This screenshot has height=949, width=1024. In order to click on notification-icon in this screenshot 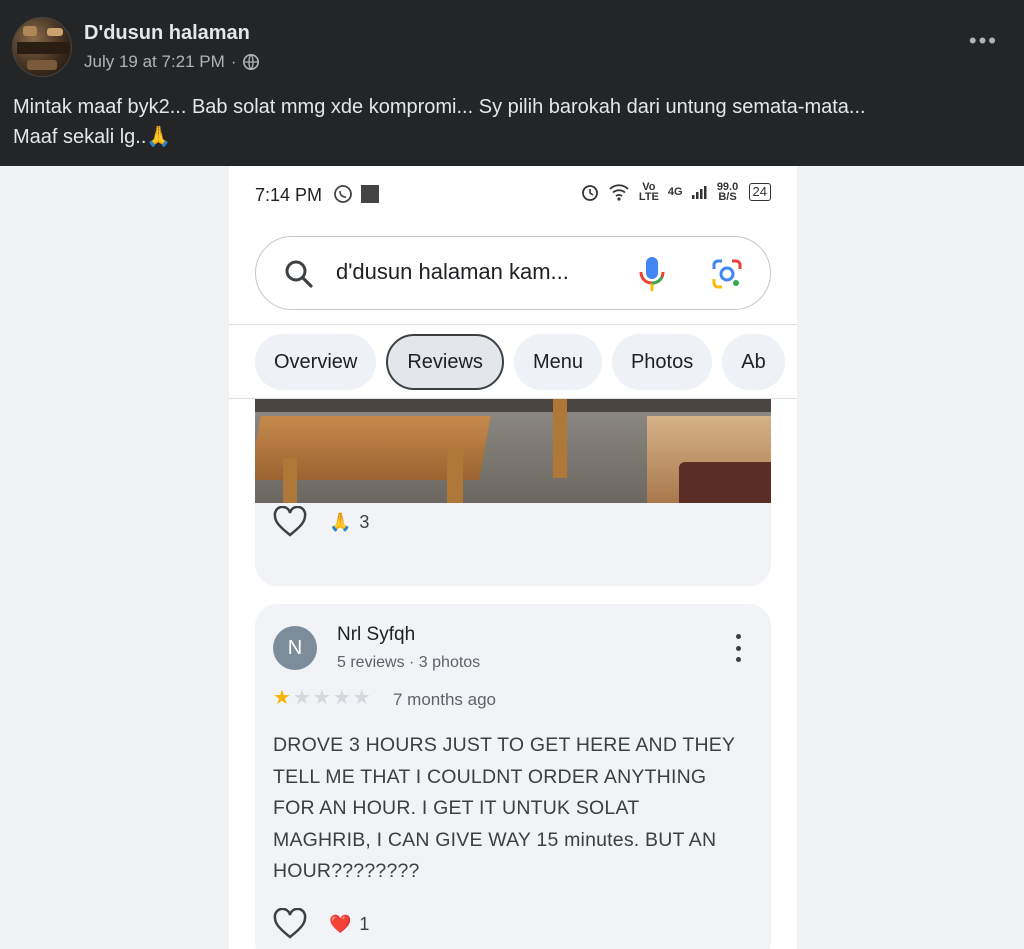, I will do `click(370, 194)`.